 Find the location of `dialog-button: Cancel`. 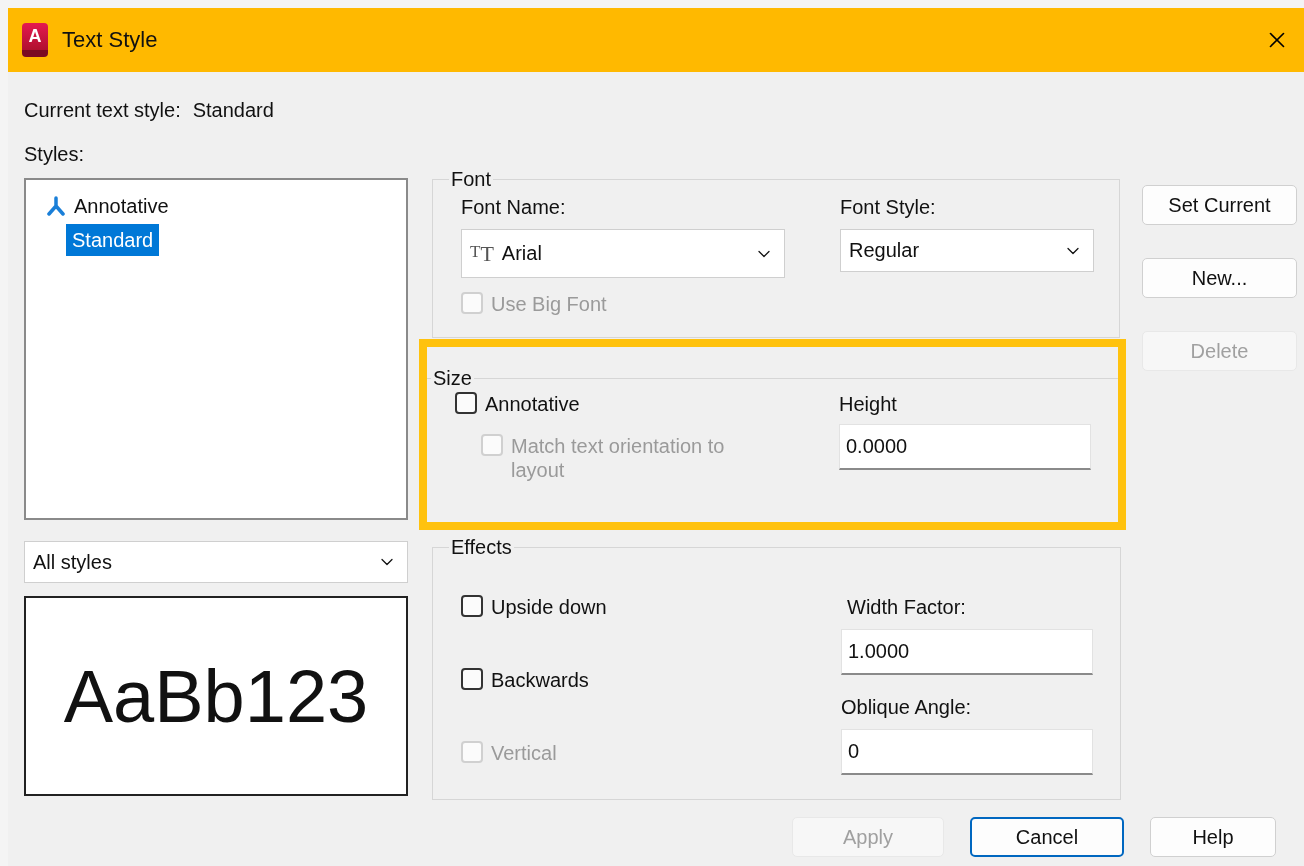

dialog-button: Cancel is located at coordinates (1047, 837).